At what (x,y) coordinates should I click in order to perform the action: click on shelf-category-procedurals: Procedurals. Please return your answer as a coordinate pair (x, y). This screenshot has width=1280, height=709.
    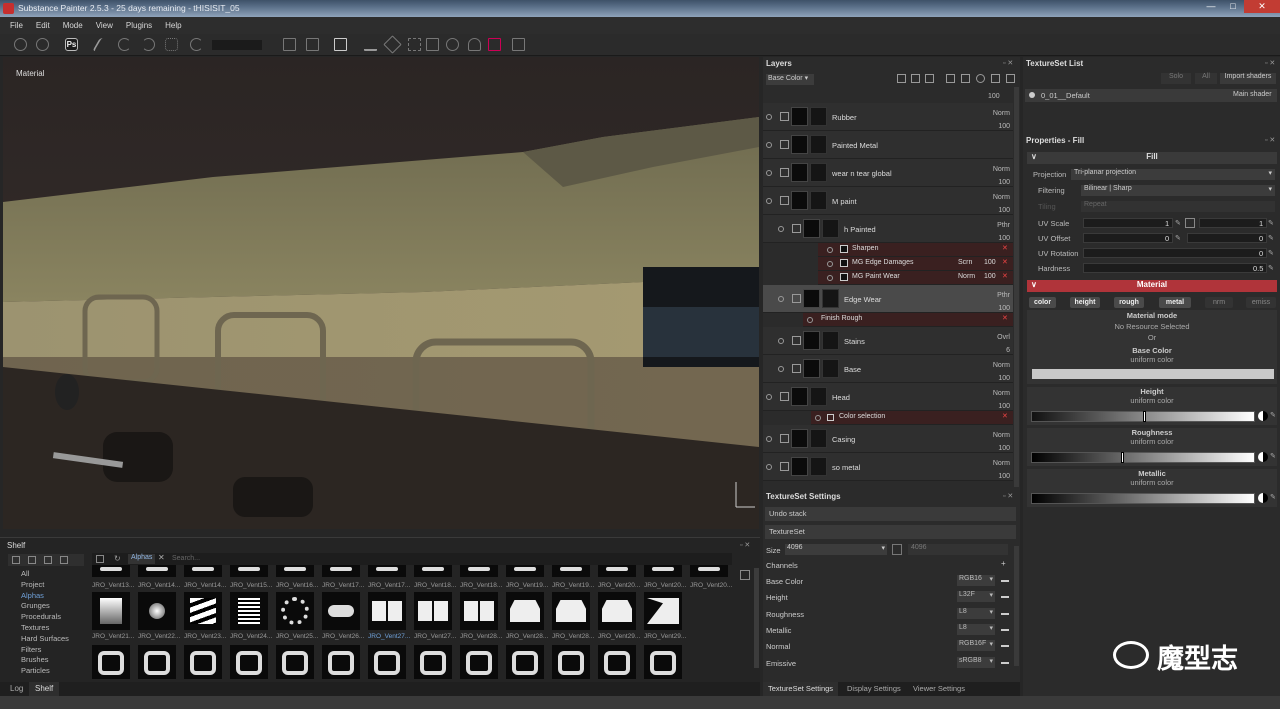
    Looking at the image, I should click on (41, 616).